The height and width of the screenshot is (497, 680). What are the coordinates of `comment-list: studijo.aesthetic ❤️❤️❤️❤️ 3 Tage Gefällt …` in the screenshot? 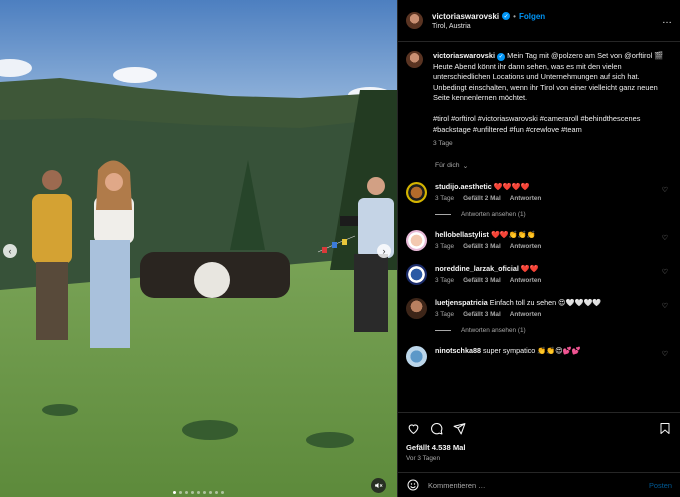 It's located at (539, 274).